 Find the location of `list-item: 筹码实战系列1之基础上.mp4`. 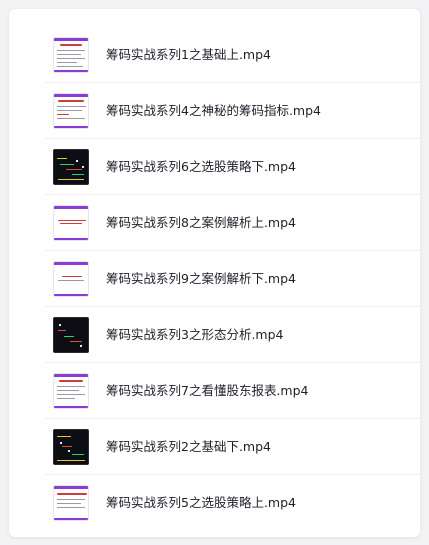

list-item: 筹码实战系列1之基础上.mp4 is located at coordinates (214, 55).